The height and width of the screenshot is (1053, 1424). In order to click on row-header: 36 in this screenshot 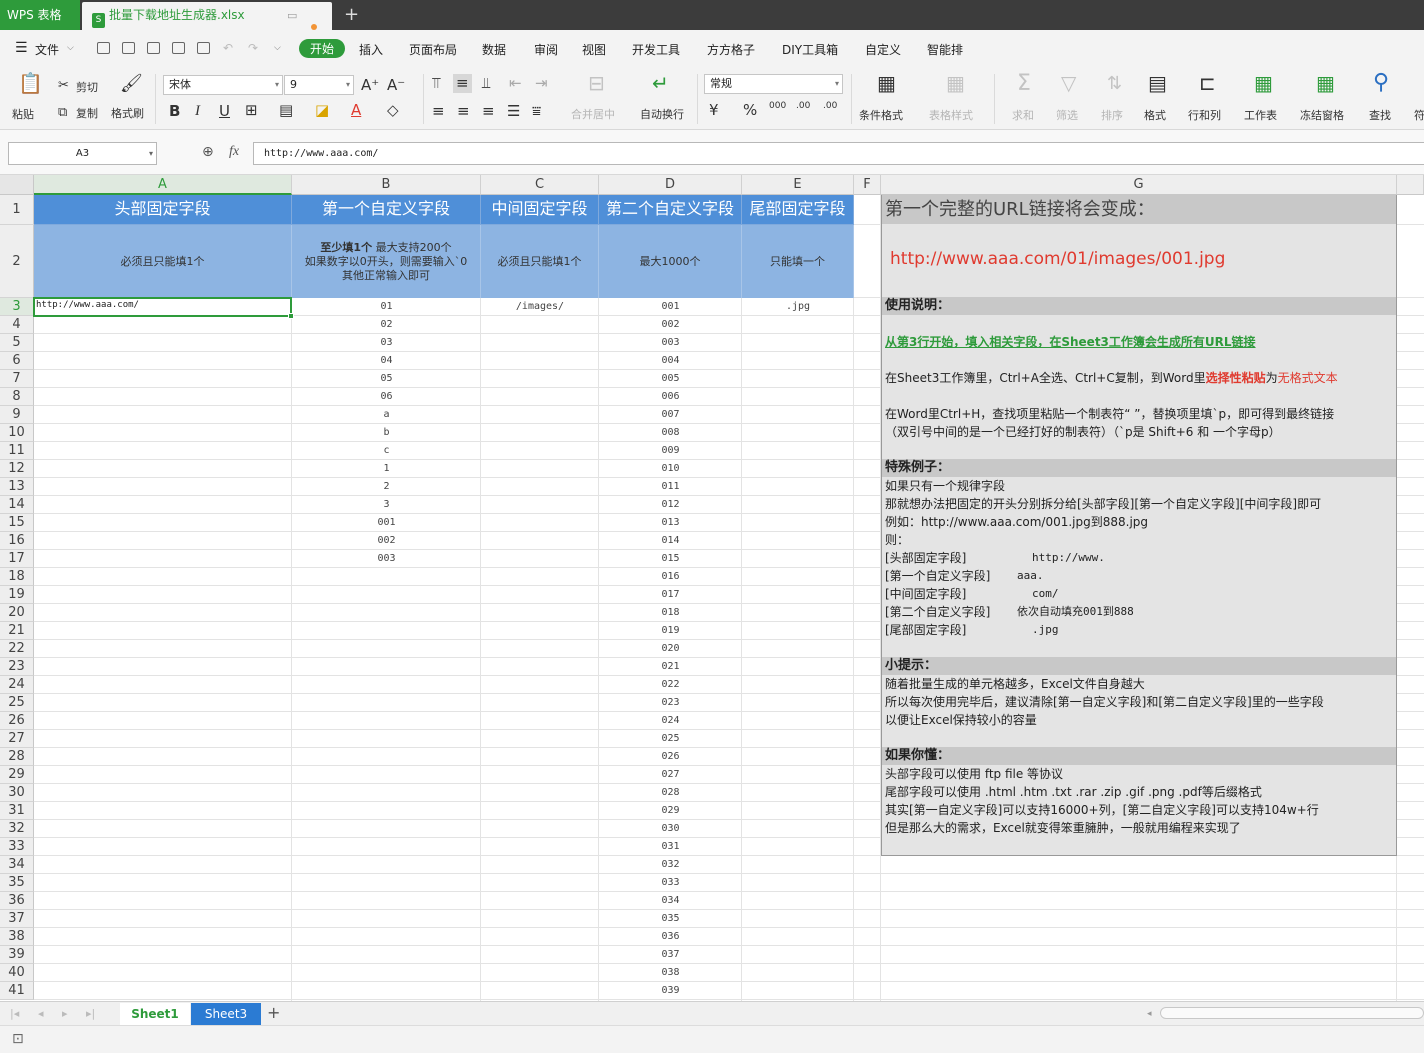, I will do `click(17, 901)`.